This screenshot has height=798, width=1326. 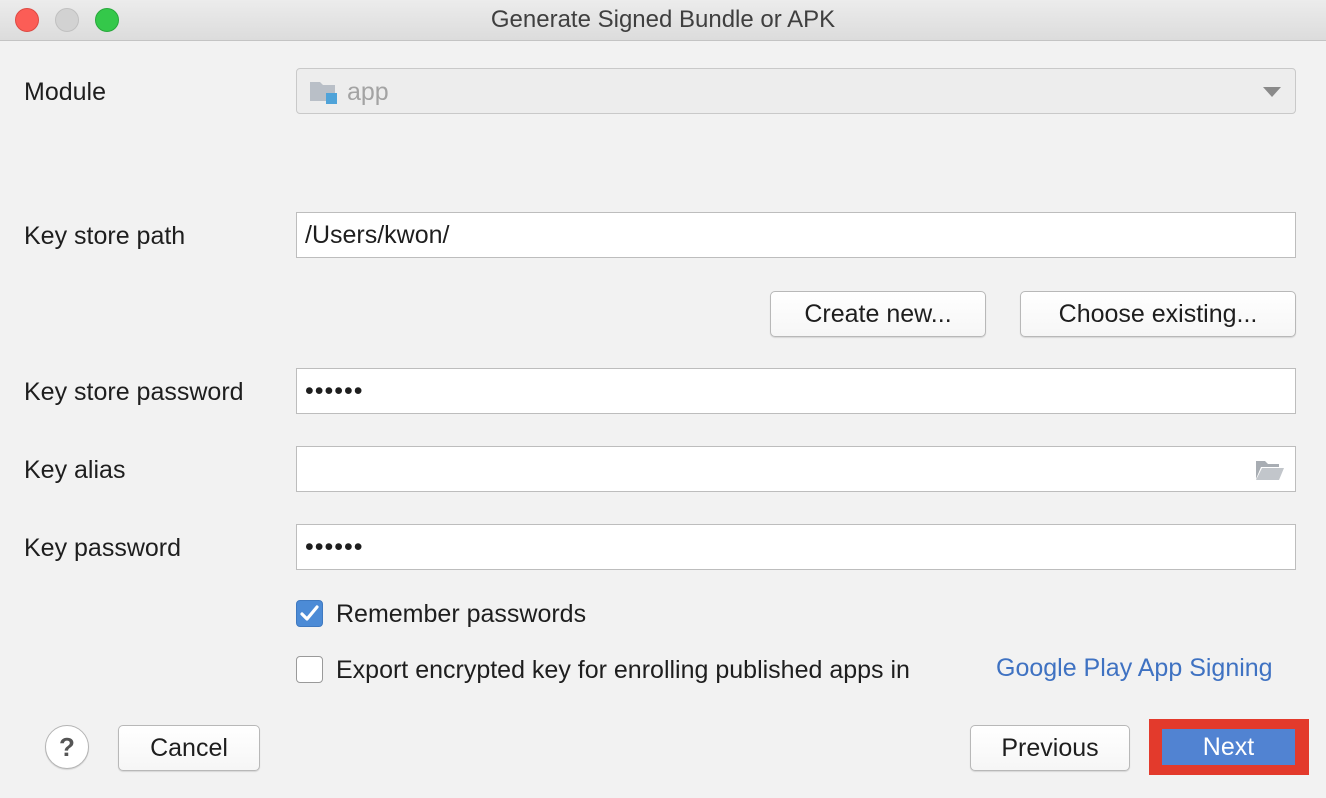 I want to click on cancel-button: Cancel, so click(x=189, y=748).